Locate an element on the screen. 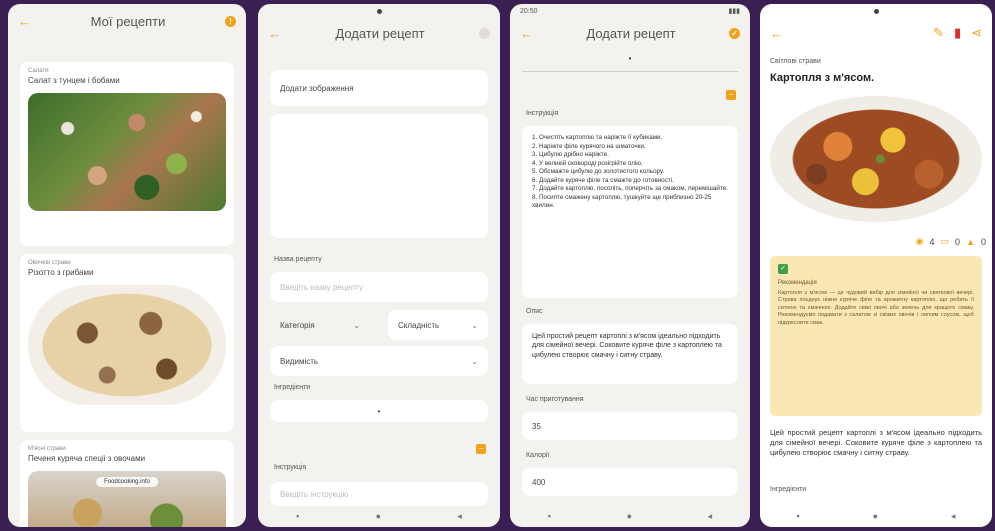  calories-label: Калорії is located at coordinates (538, 455).